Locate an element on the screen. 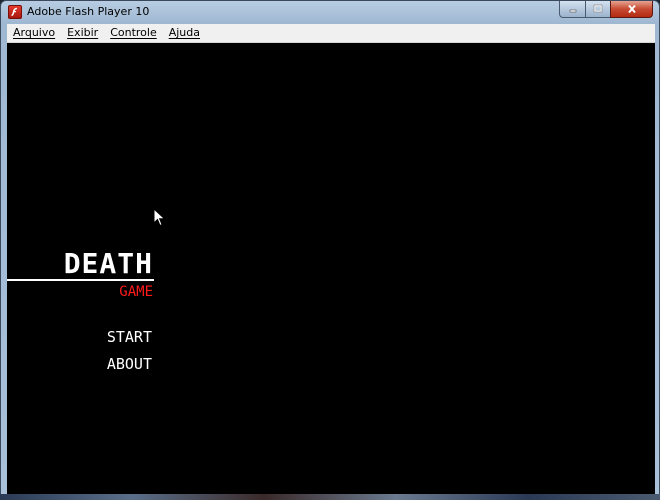 The height and width of the screenshot is (500, 660). start-button: START is located at coordinates (129, 337).